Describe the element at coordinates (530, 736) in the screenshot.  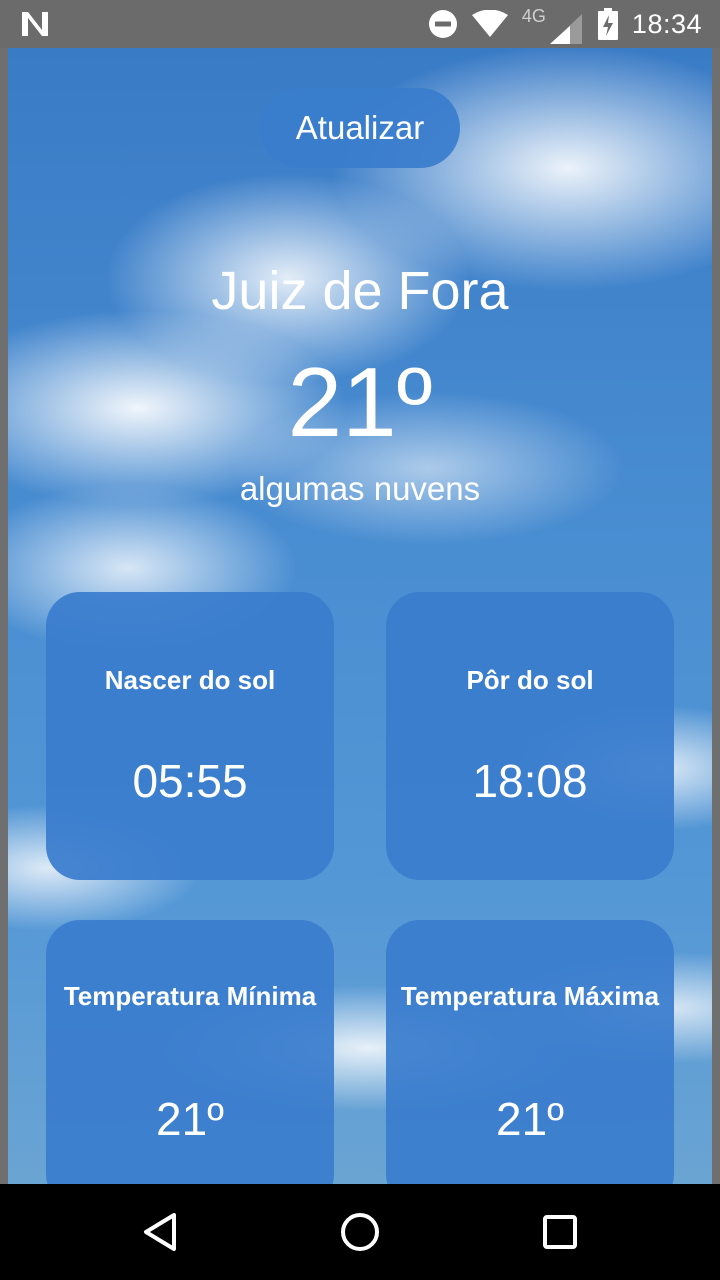
I see `sunset-card: Pôr do sol 18:08` at that location.